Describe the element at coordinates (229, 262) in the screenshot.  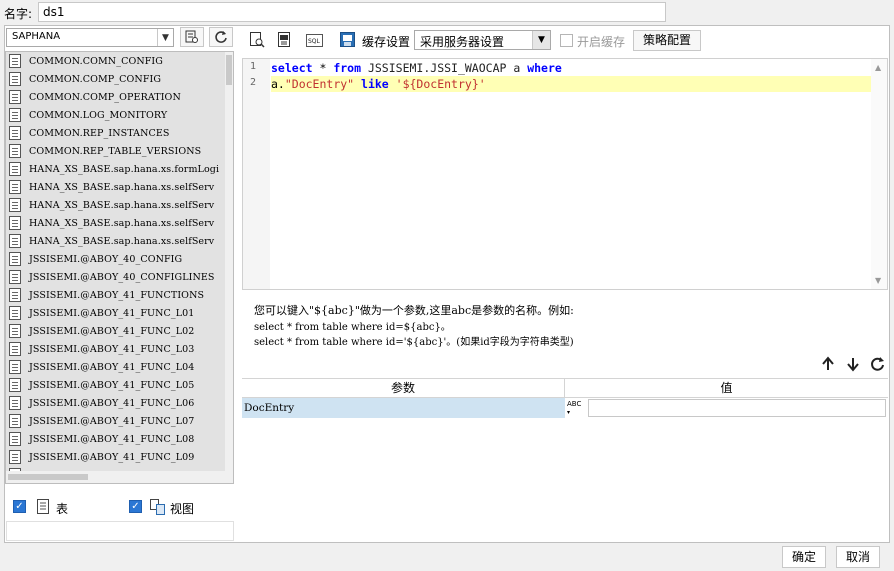
I see `table-list-vscrollbar` at that location.